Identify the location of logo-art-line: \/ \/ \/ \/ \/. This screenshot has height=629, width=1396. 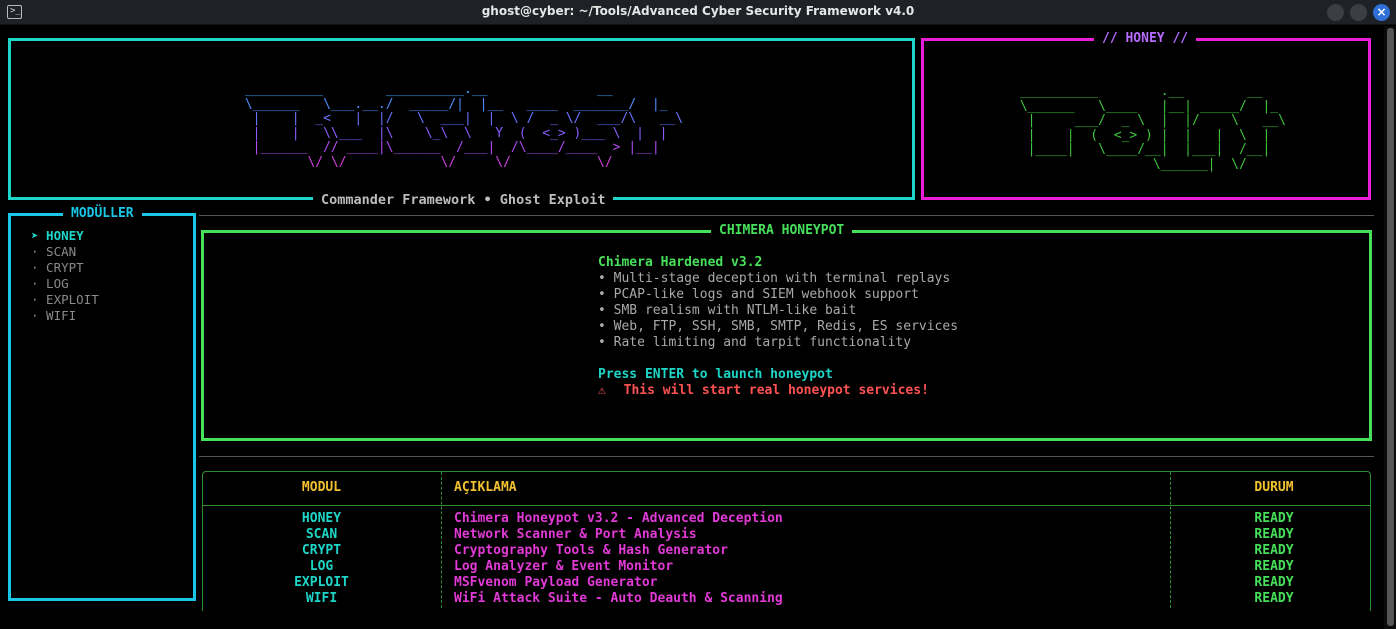
(456, 162).